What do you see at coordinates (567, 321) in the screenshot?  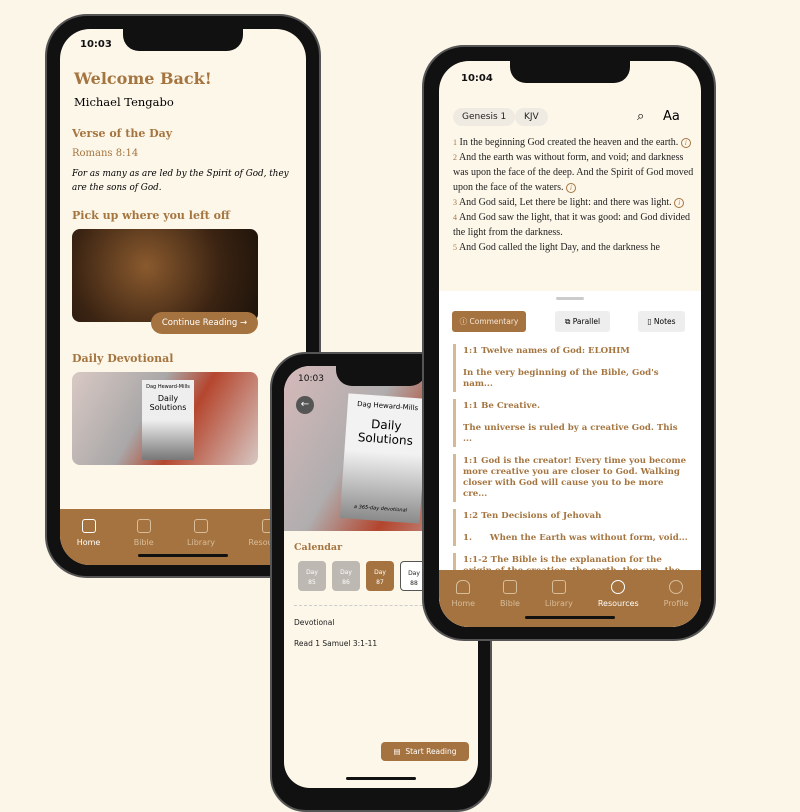 I see `parallel-icon: ⧉` at bounding box center [567, 321].